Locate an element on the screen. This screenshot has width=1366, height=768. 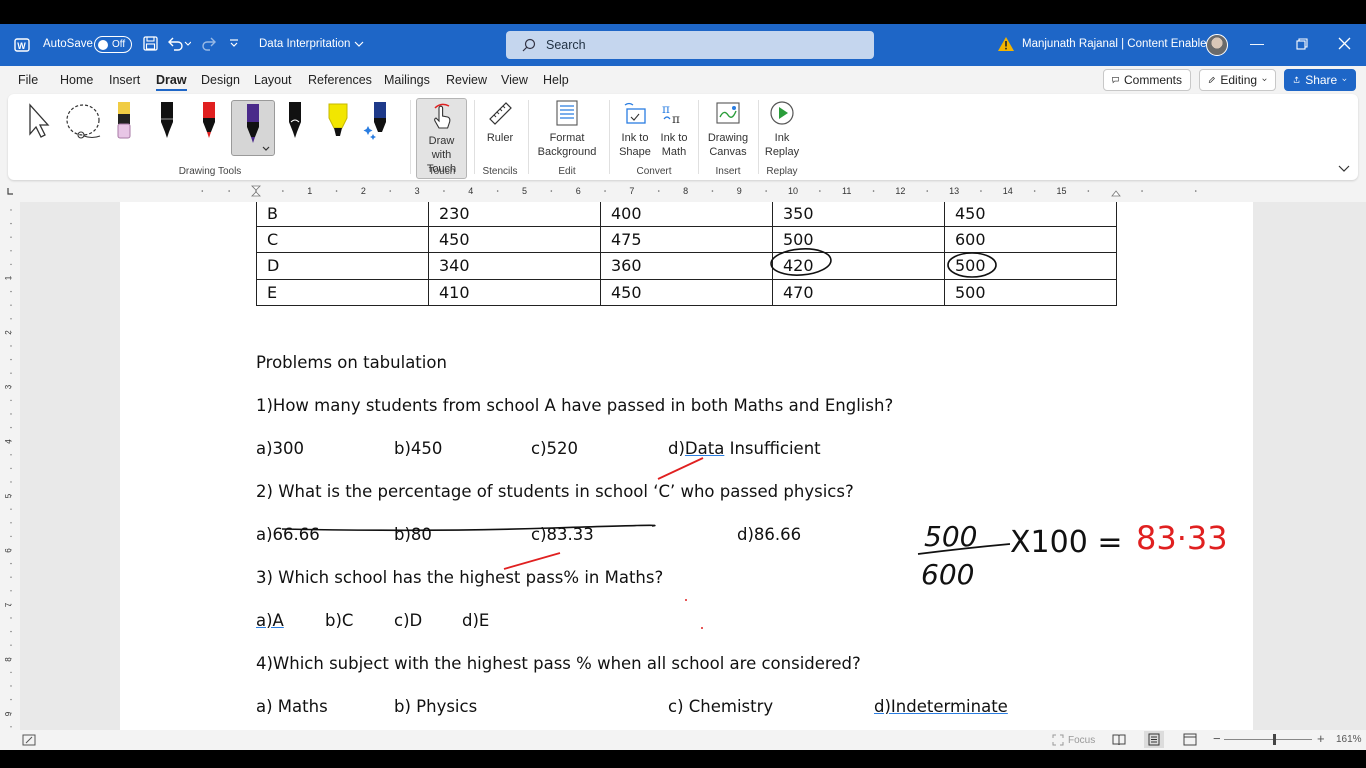
close-icon is located at coordinates (1344, 43).